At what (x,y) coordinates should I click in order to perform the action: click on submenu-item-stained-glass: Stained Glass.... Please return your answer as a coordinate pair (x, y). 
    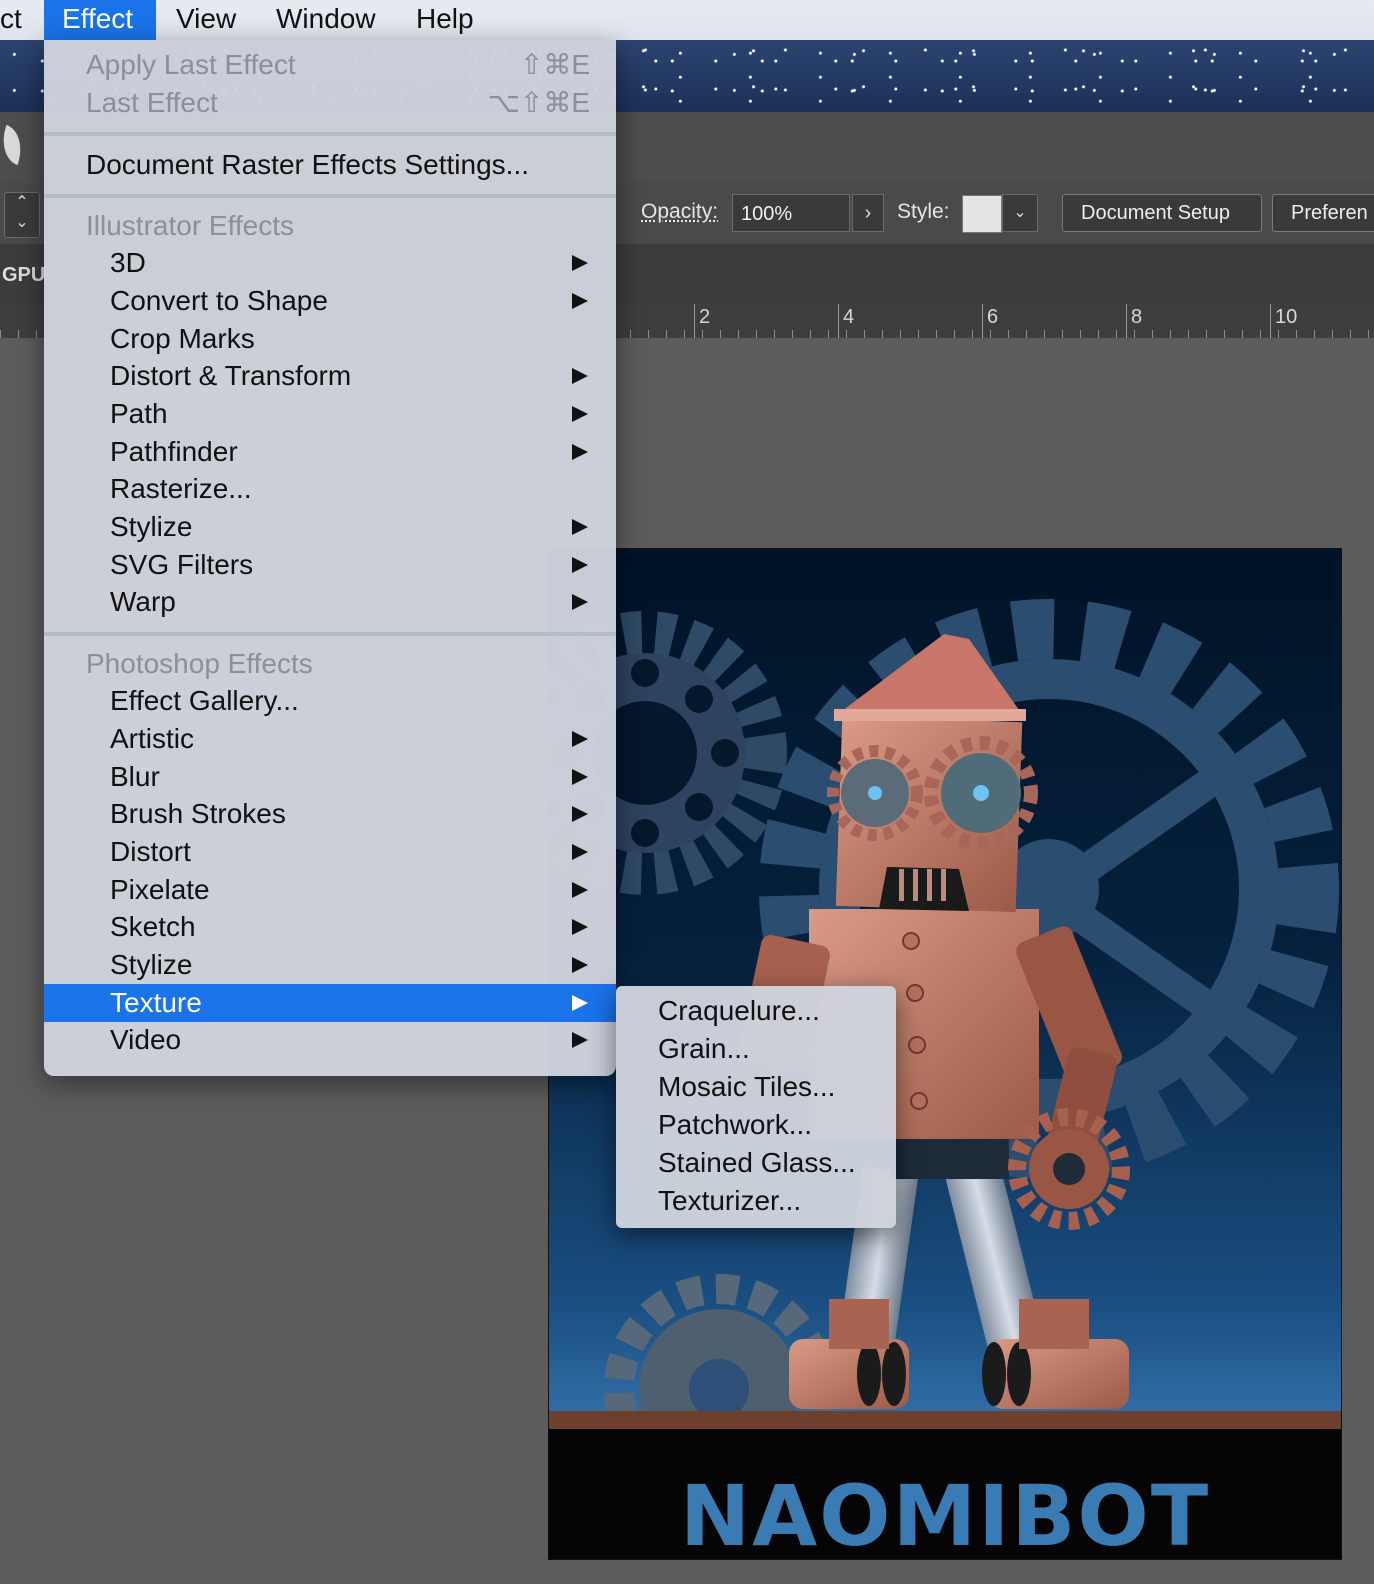
    Looking at the image, I should click on (756, 1163).